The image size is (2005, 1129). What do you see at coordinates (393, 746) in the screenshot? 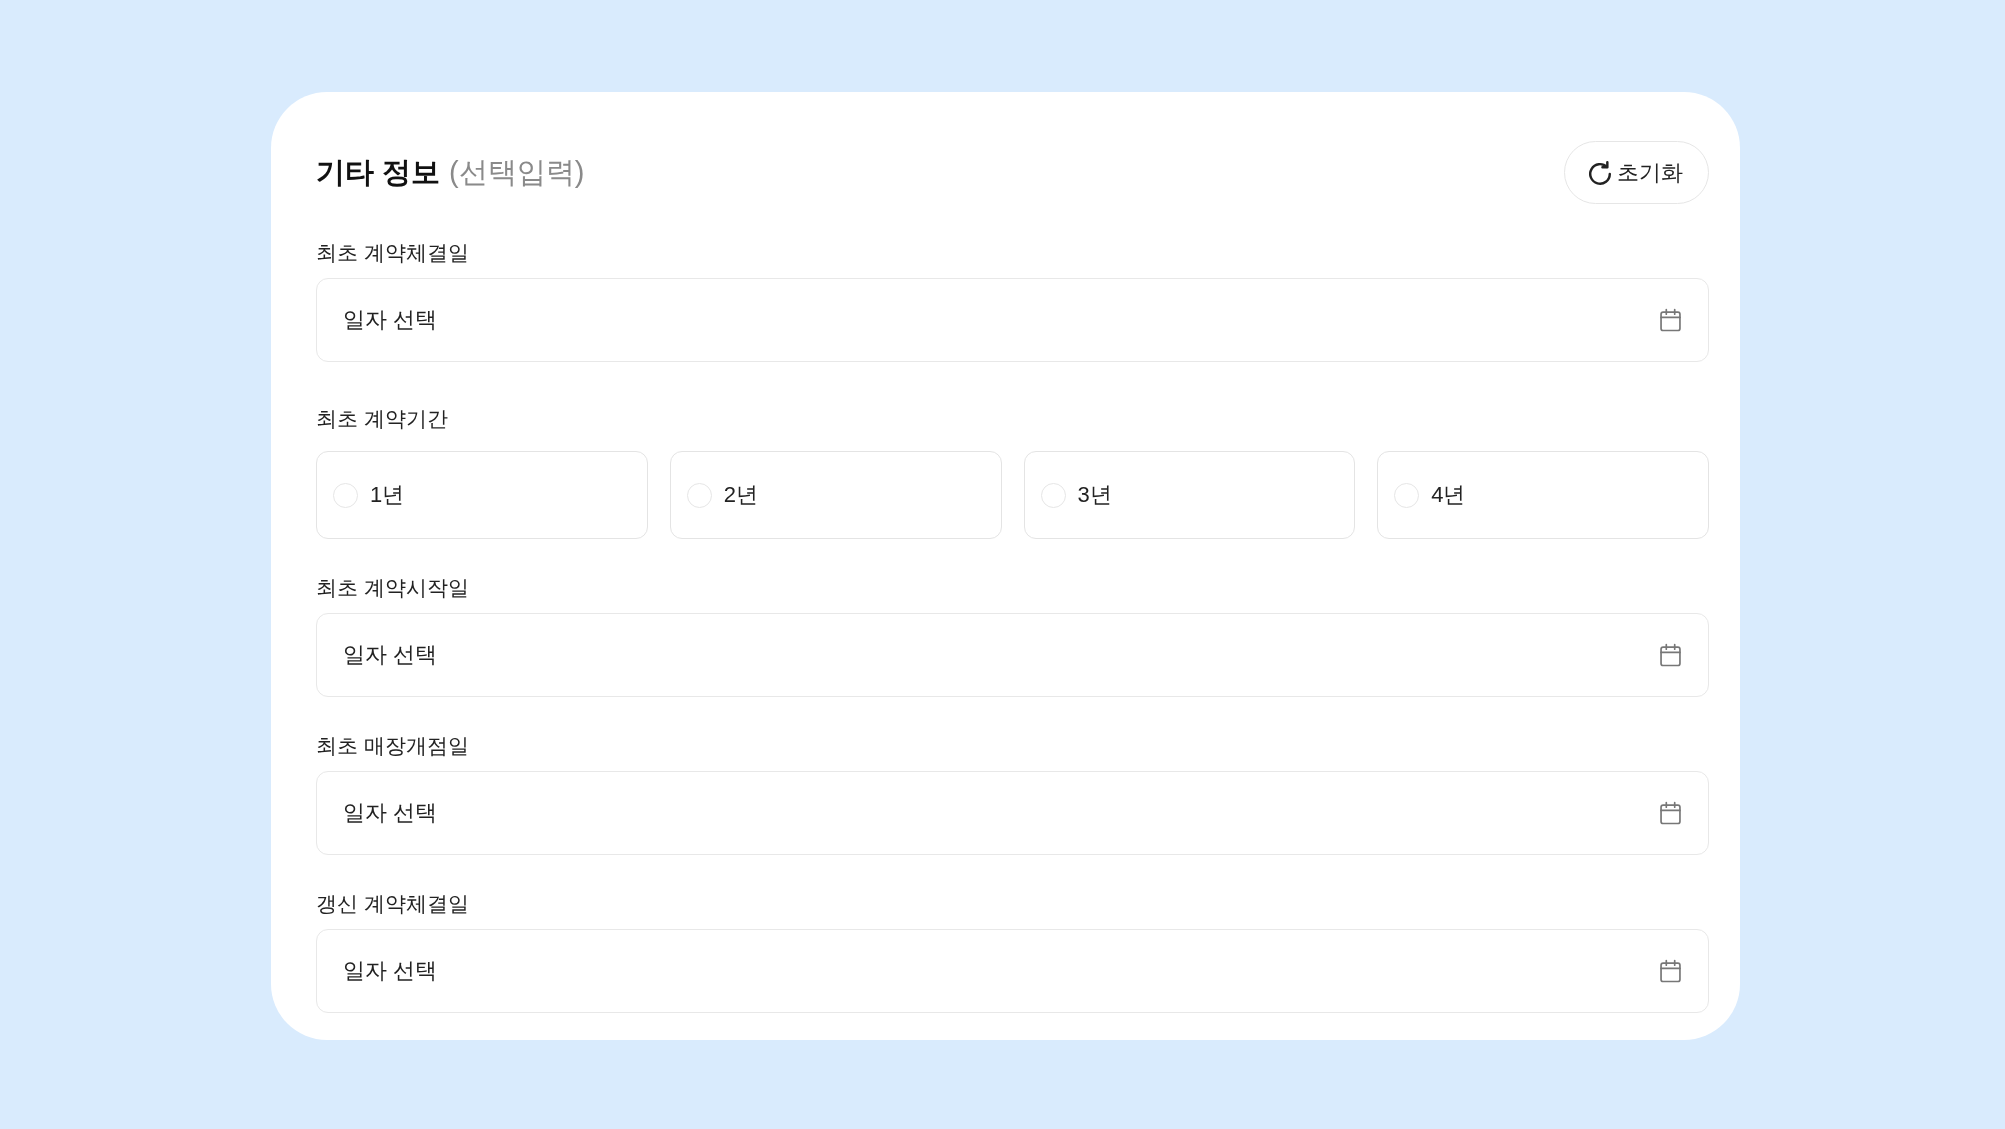
I see `field-label: 최초 매장개점일` at bounding box center [393, 746].